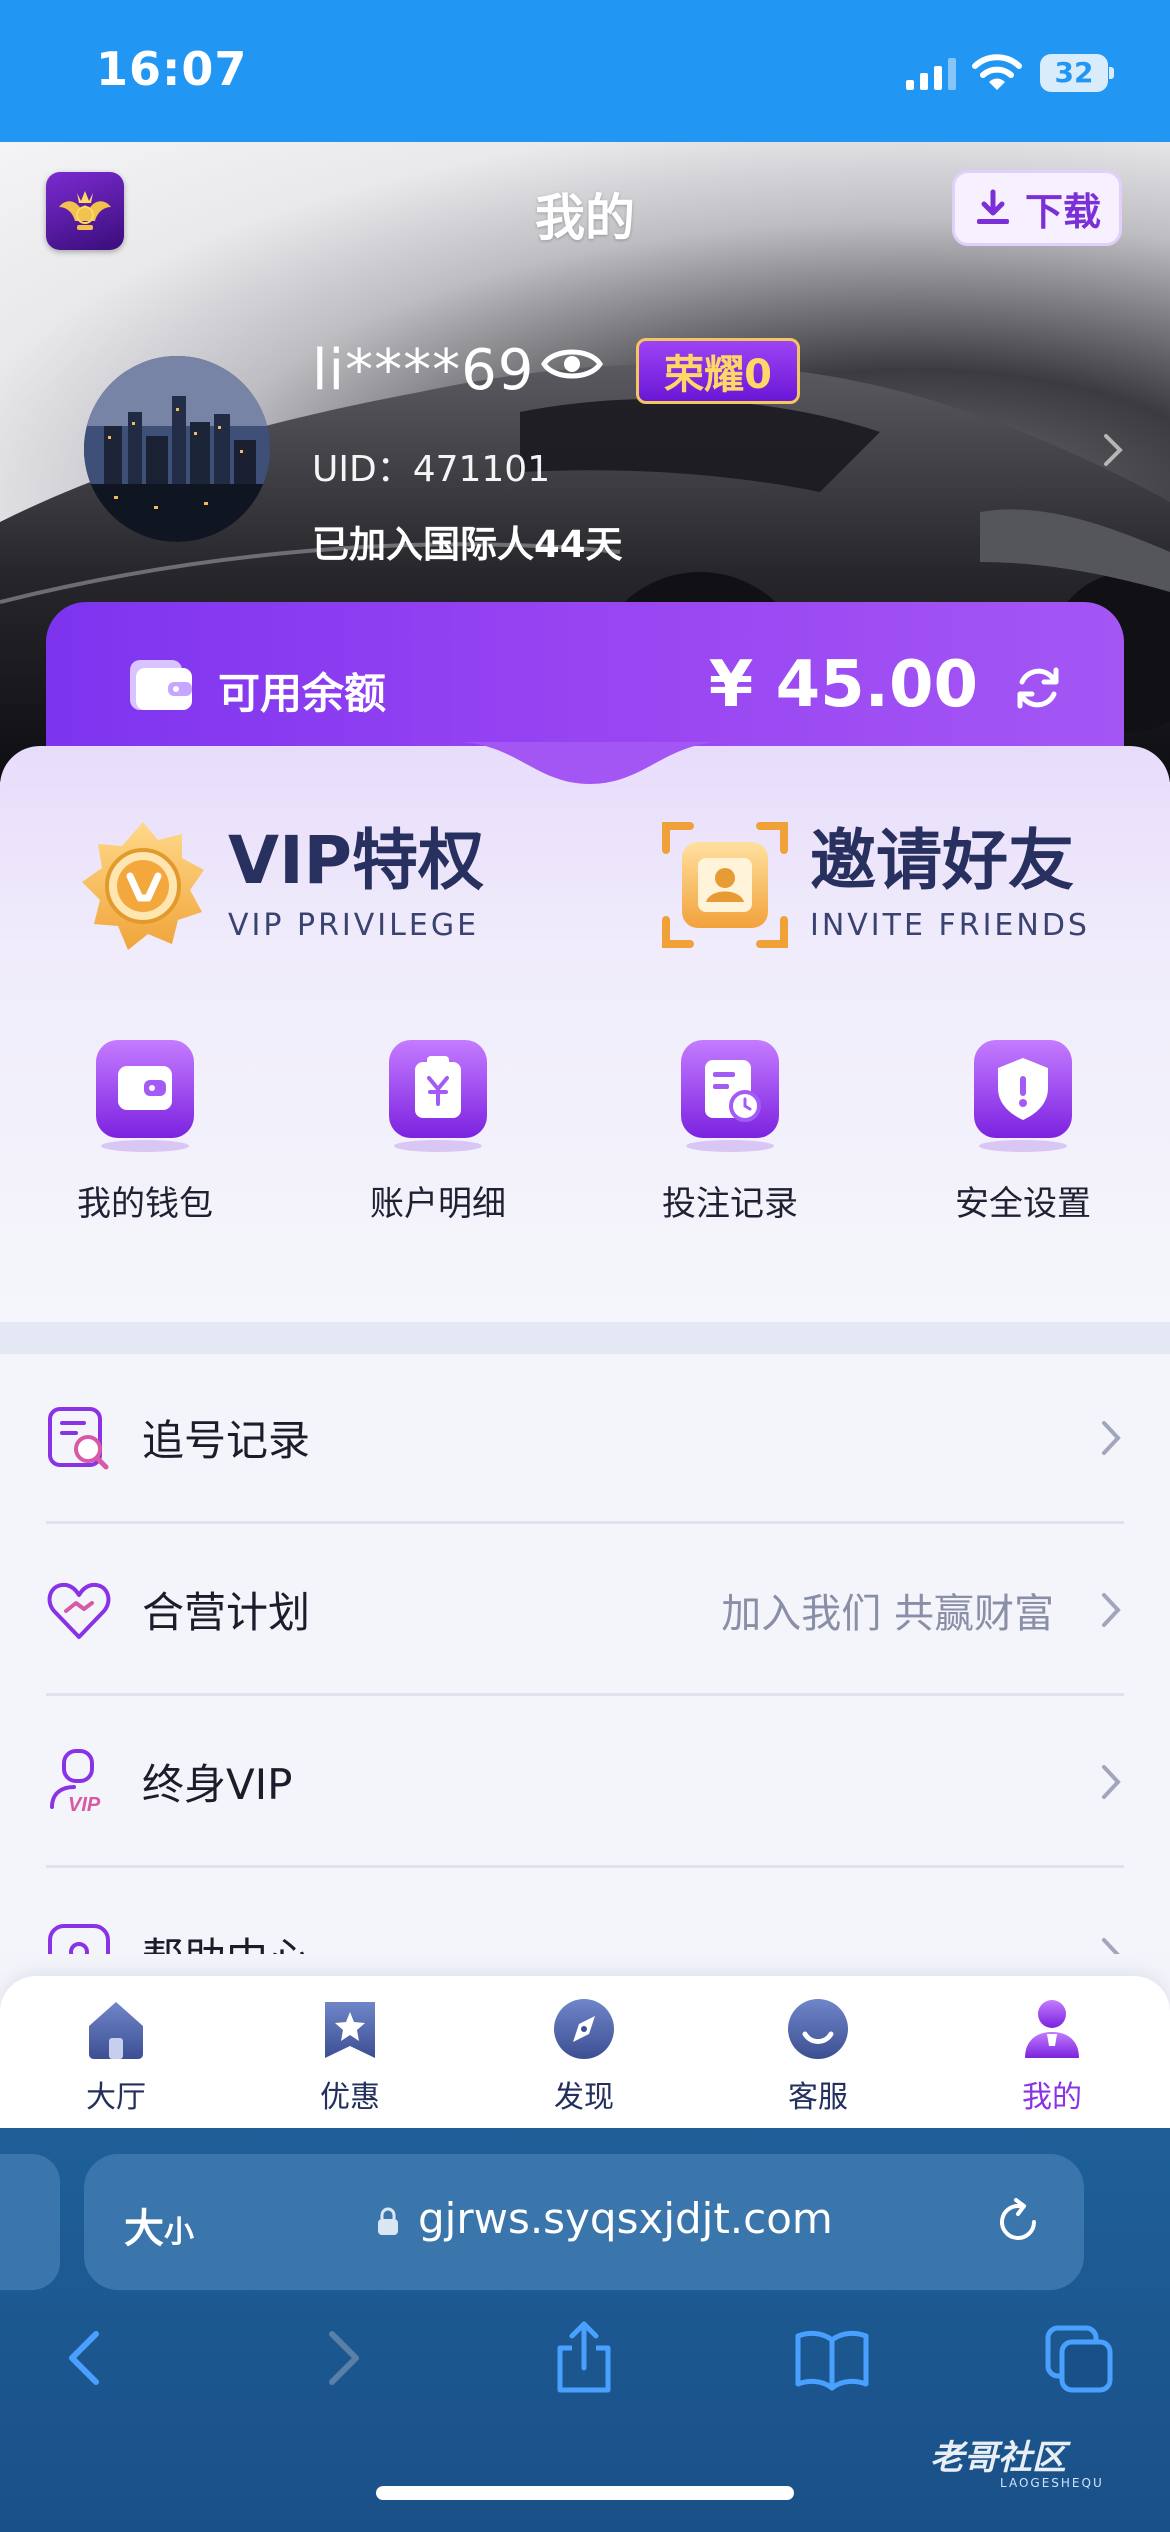  What do you see at coordinates (1052, 2483) in the screenshot?
I see `watermark-subtext: LAOGESHEQU` at bounding box center [1052, 2483].